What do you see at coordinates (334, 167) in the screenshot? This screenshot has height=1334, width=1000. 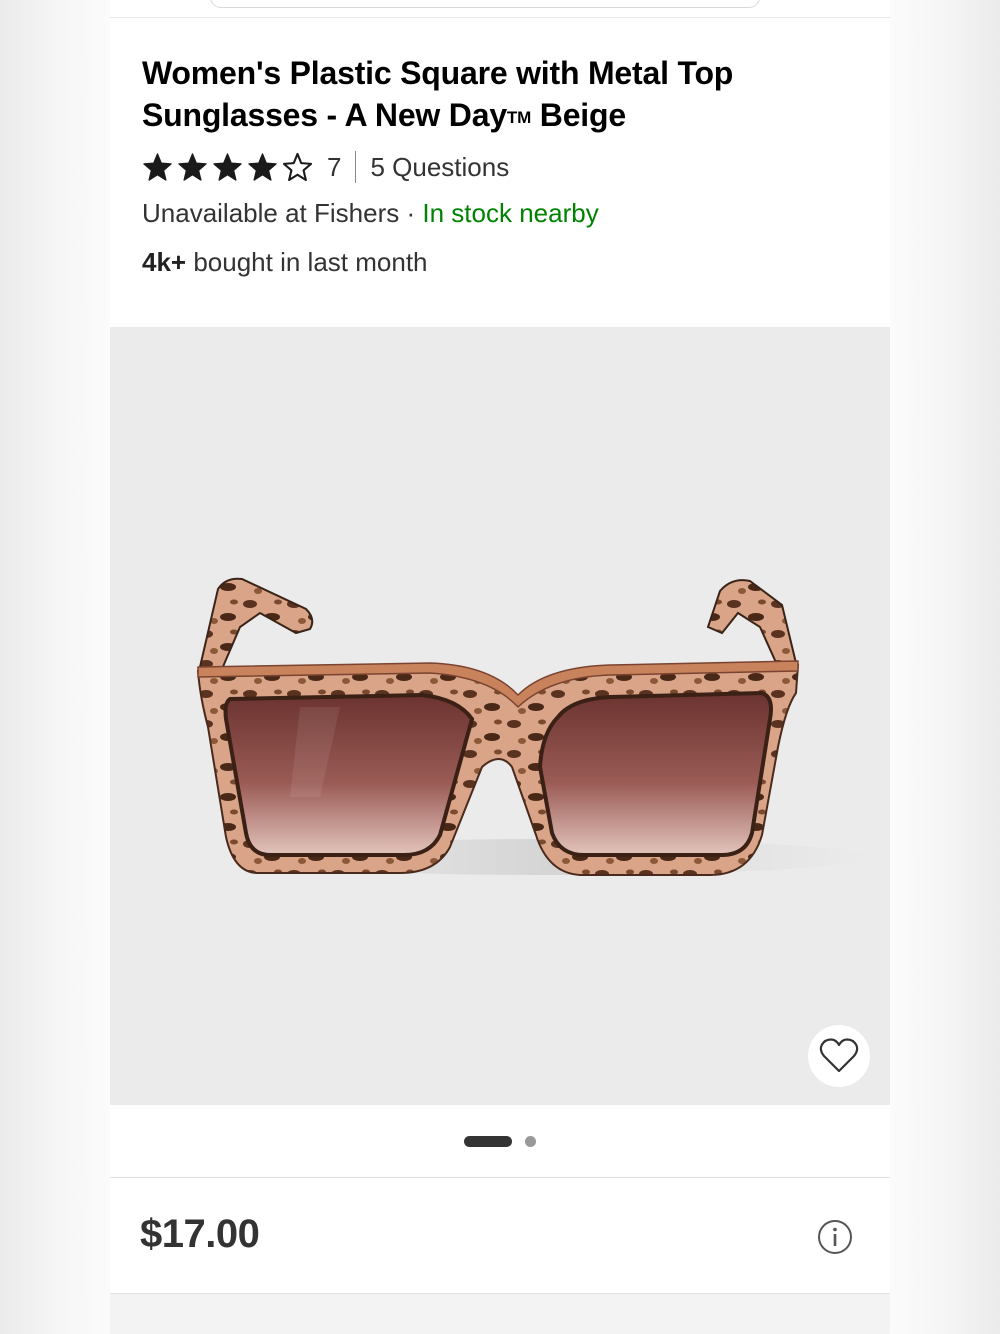 I see `rating-count: 7` at bounding box center [334, 167].